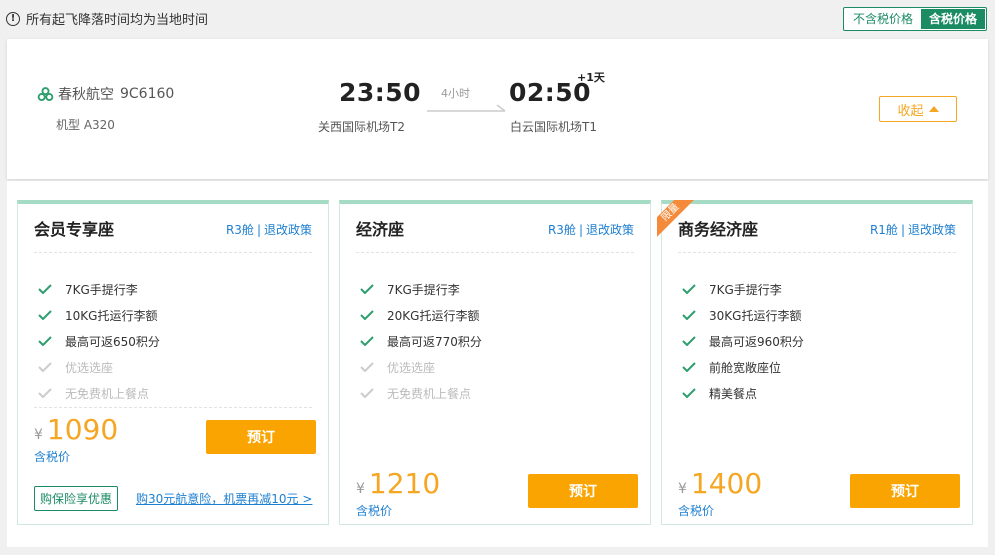  What do you see at coordinates (434, 341) in the screenshot?
I see `feature-text: 最高可返770积分` at bounding box center [434, 341].